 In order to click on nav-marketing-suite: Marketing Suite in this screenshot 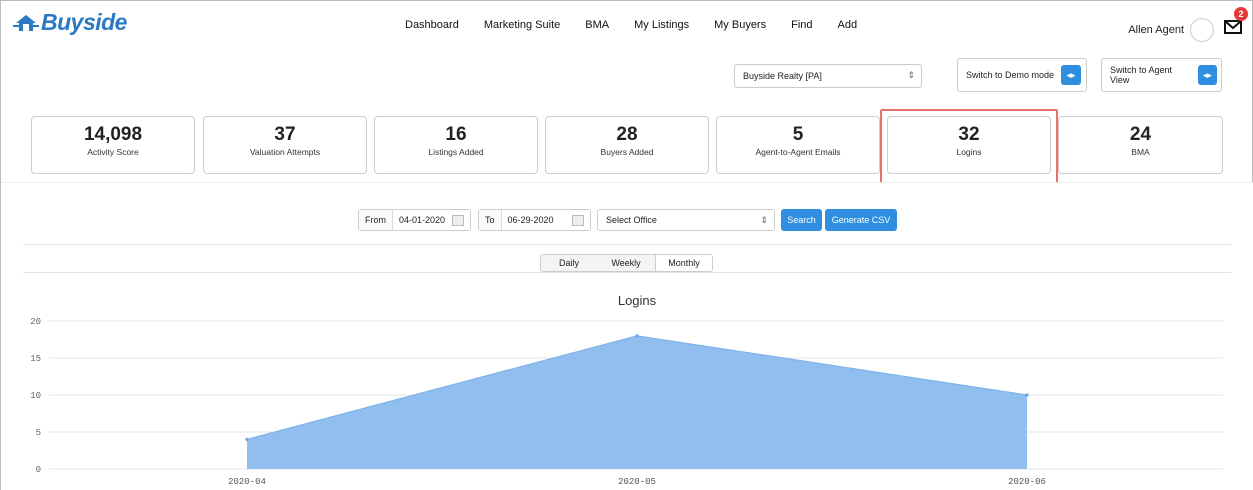, I will do `click(522, 25)`.